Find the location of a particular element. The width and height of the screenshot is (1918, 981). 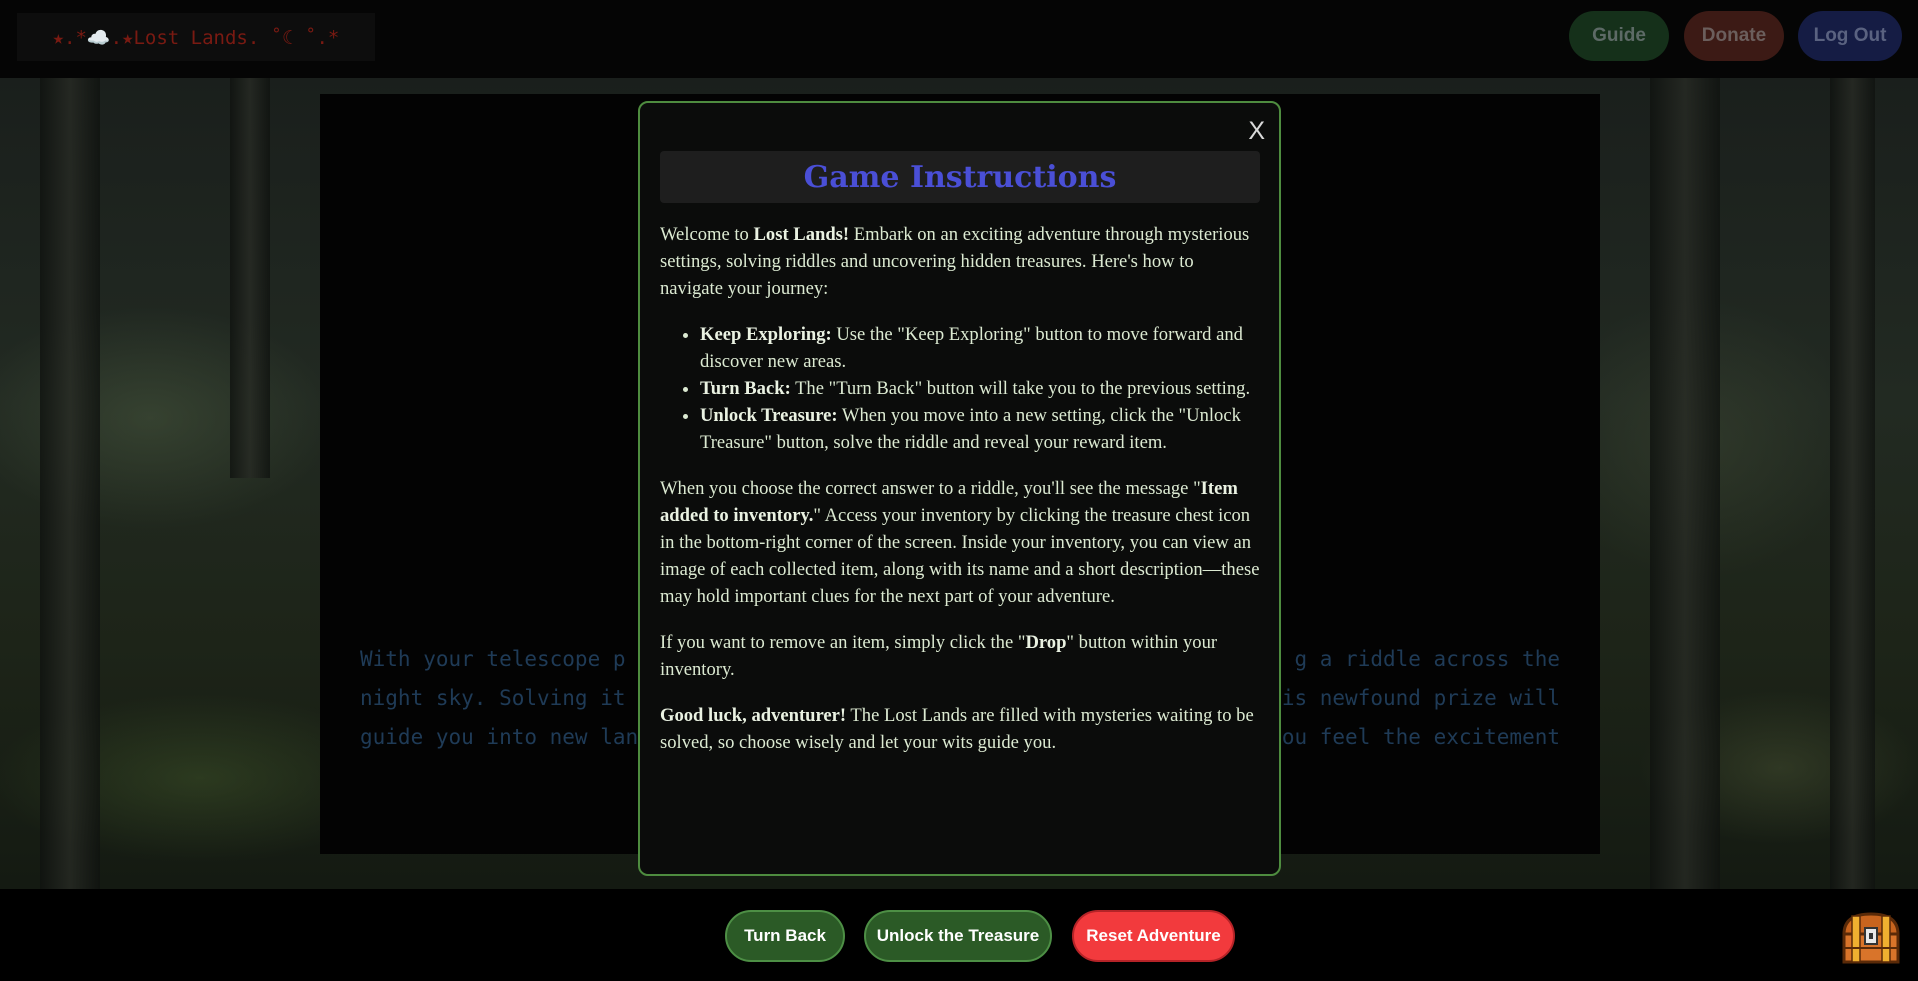

text-fragment: Welcome to is located at coordinates (707, 234).